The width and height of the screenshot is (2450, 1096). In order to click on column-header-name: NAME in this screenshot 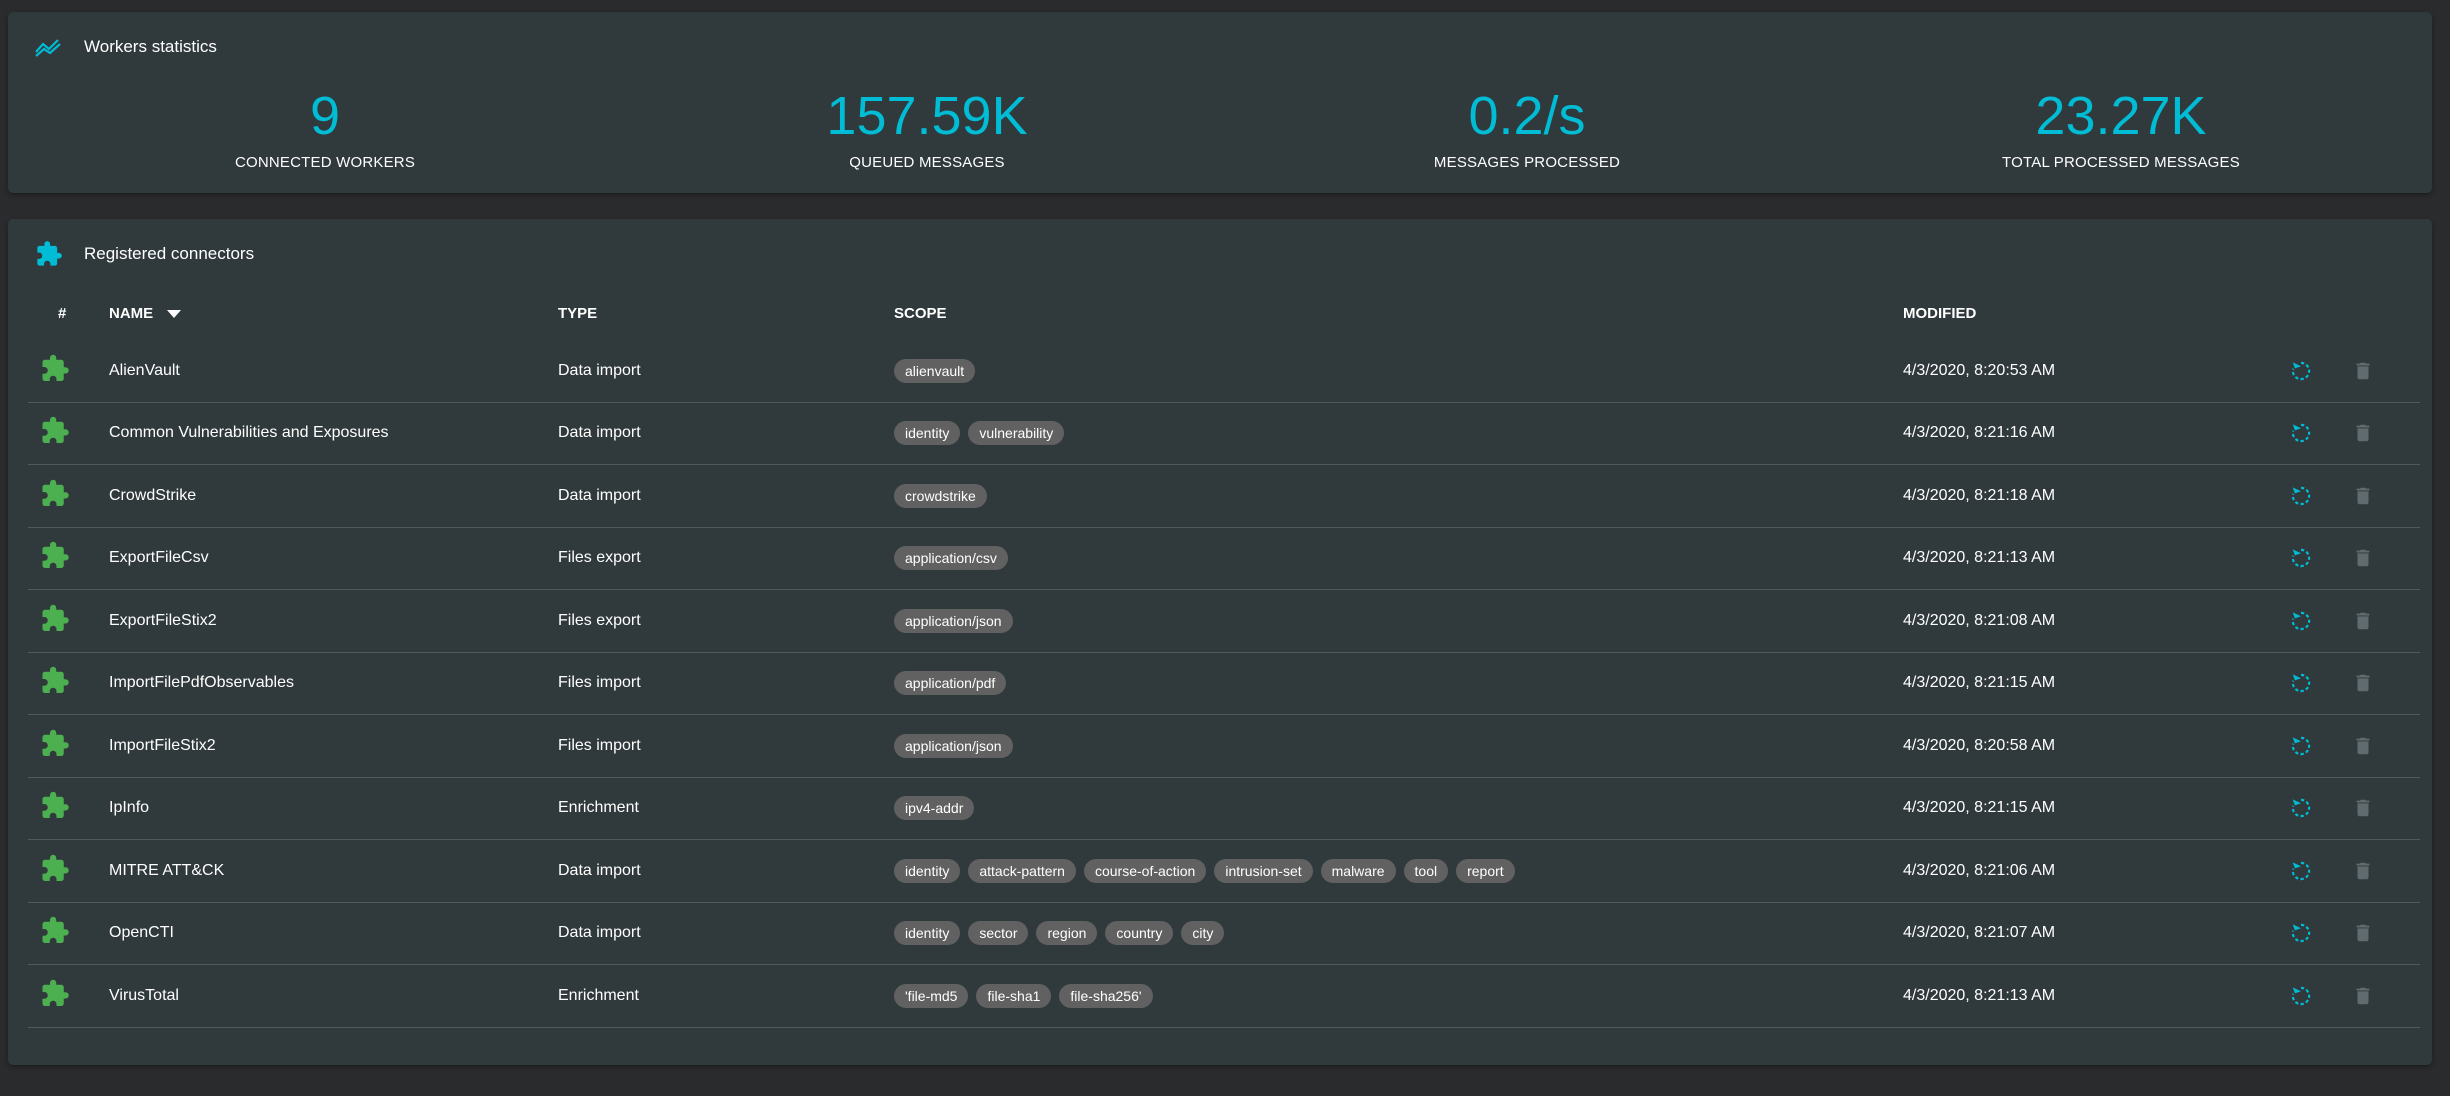, I will do `click(145, 313)`.